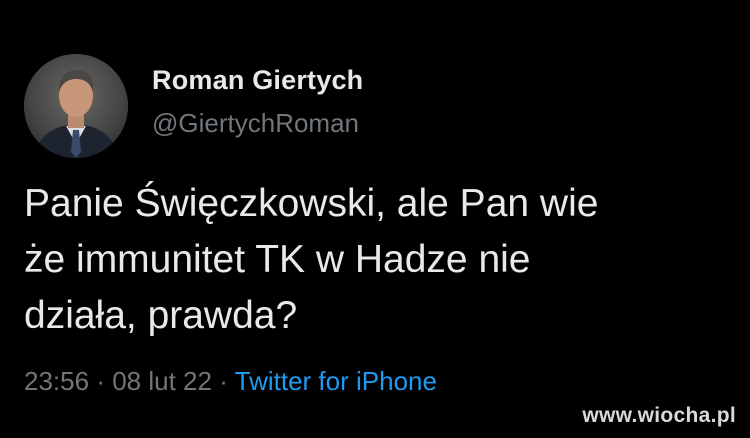 Image resolution: width=750 pixels, height=438 pixels. I want to click on avatar, so click(76, 106).